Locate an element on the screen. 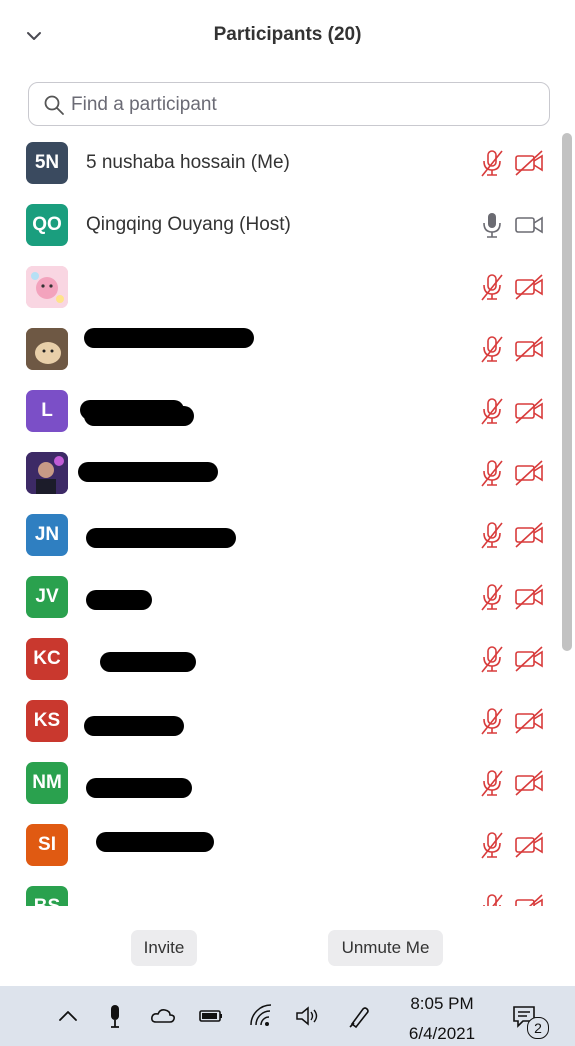 The image size is (575, 1046). participant-row: NM is located at coordinates (280, 783).